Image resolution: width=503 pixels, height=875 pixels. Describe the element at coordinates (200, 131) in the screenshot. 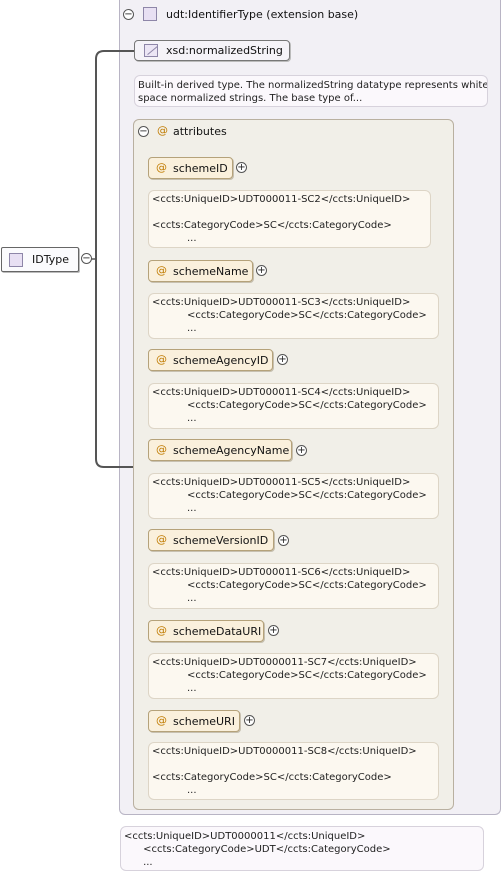

I see `attributes-group-label: attributes` at that location.